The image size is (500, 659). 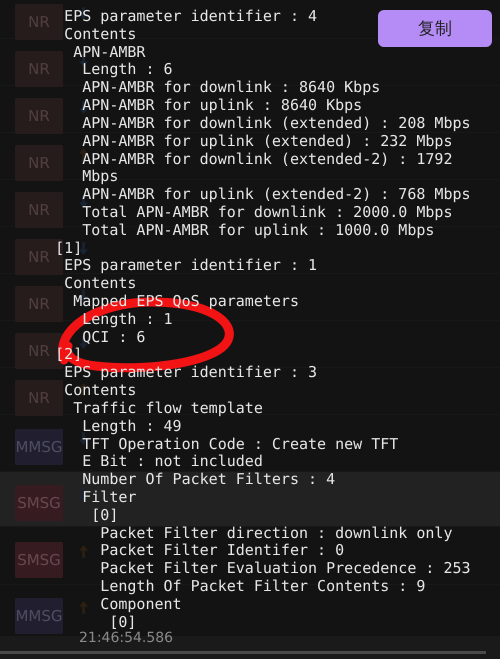 I want to click on tree-line: Number Of Packet Filters : 4, so click(x=209, y=480).